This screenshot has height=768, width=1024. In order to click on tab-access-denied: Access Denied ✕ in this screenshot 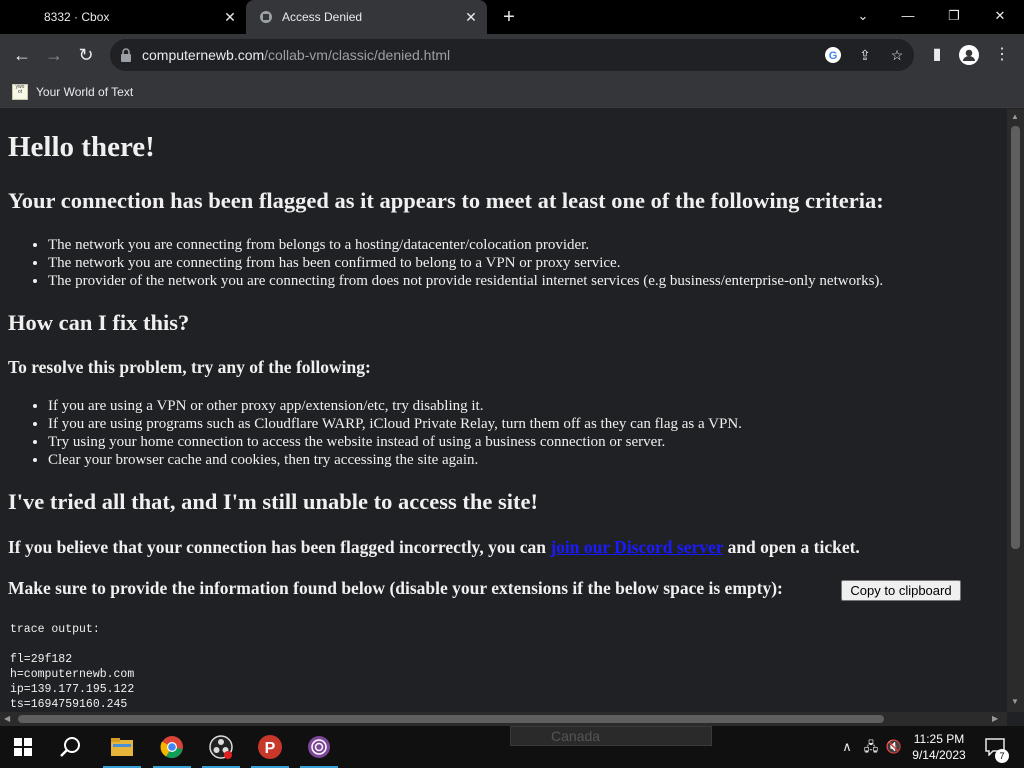, I will do `click(366, 17)`.